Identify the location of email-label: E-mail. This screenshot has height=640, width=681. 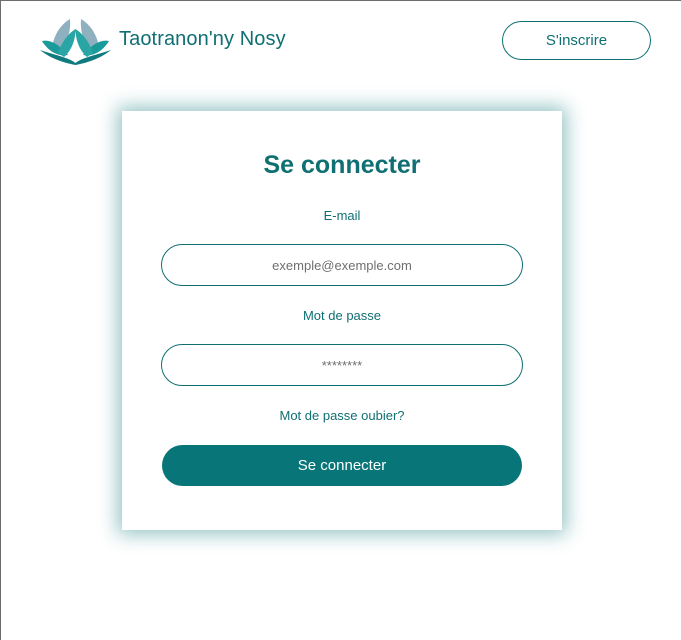
(342, 215).